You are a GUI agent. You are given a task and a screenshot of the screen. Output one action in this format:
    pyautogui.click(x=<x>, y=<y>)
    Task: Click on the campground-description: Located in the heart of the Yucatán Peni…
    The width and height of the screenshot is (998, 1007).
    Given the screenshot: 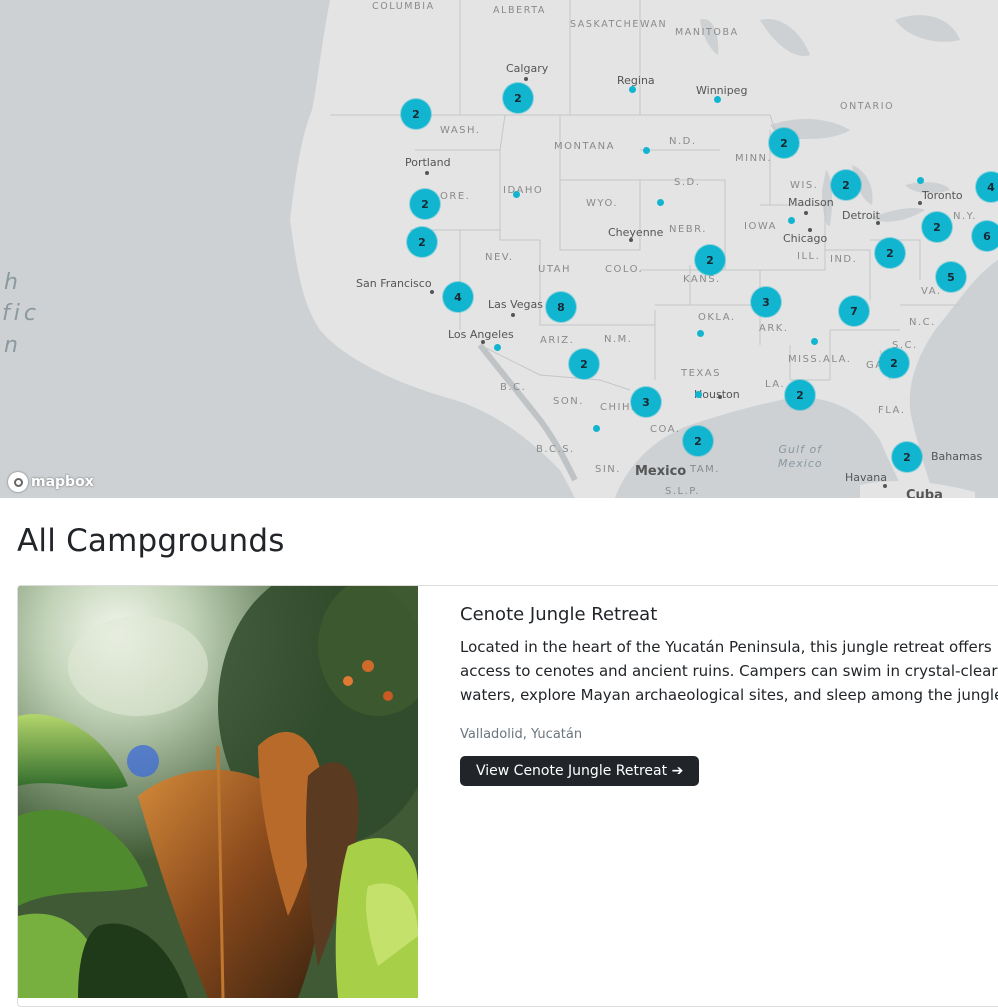 What is the action you would take?
    pyautogui.click(x=729, y=671)
    